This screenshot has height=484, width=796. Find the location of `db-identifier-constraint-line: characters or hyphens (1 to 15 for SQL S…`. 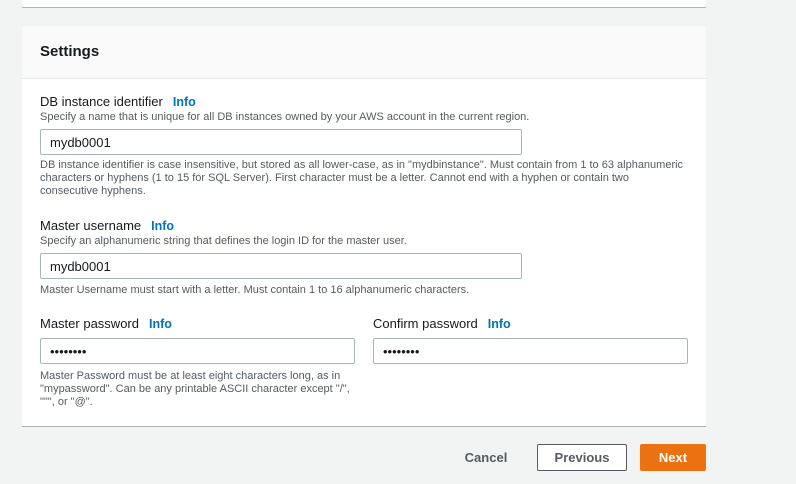

db-identifier-constraint-line: characters or hyphens (1 to 15 for SQL S… is located at coordinates (334, 178).